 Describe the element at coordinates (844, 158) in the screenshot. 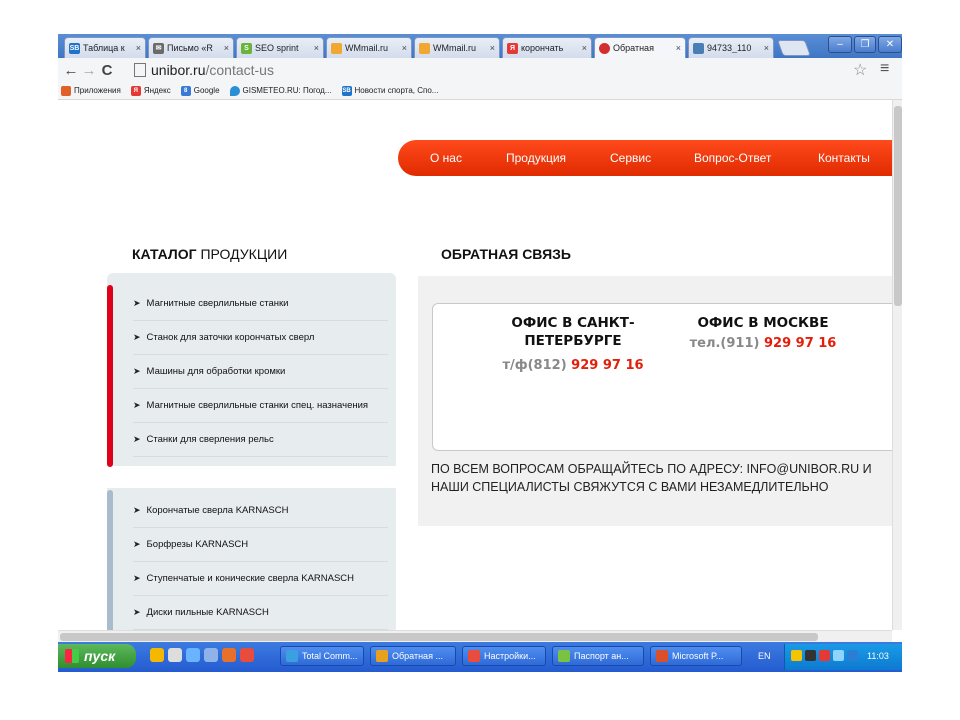

I see `nav-item-contacts: Контакты` at that location.